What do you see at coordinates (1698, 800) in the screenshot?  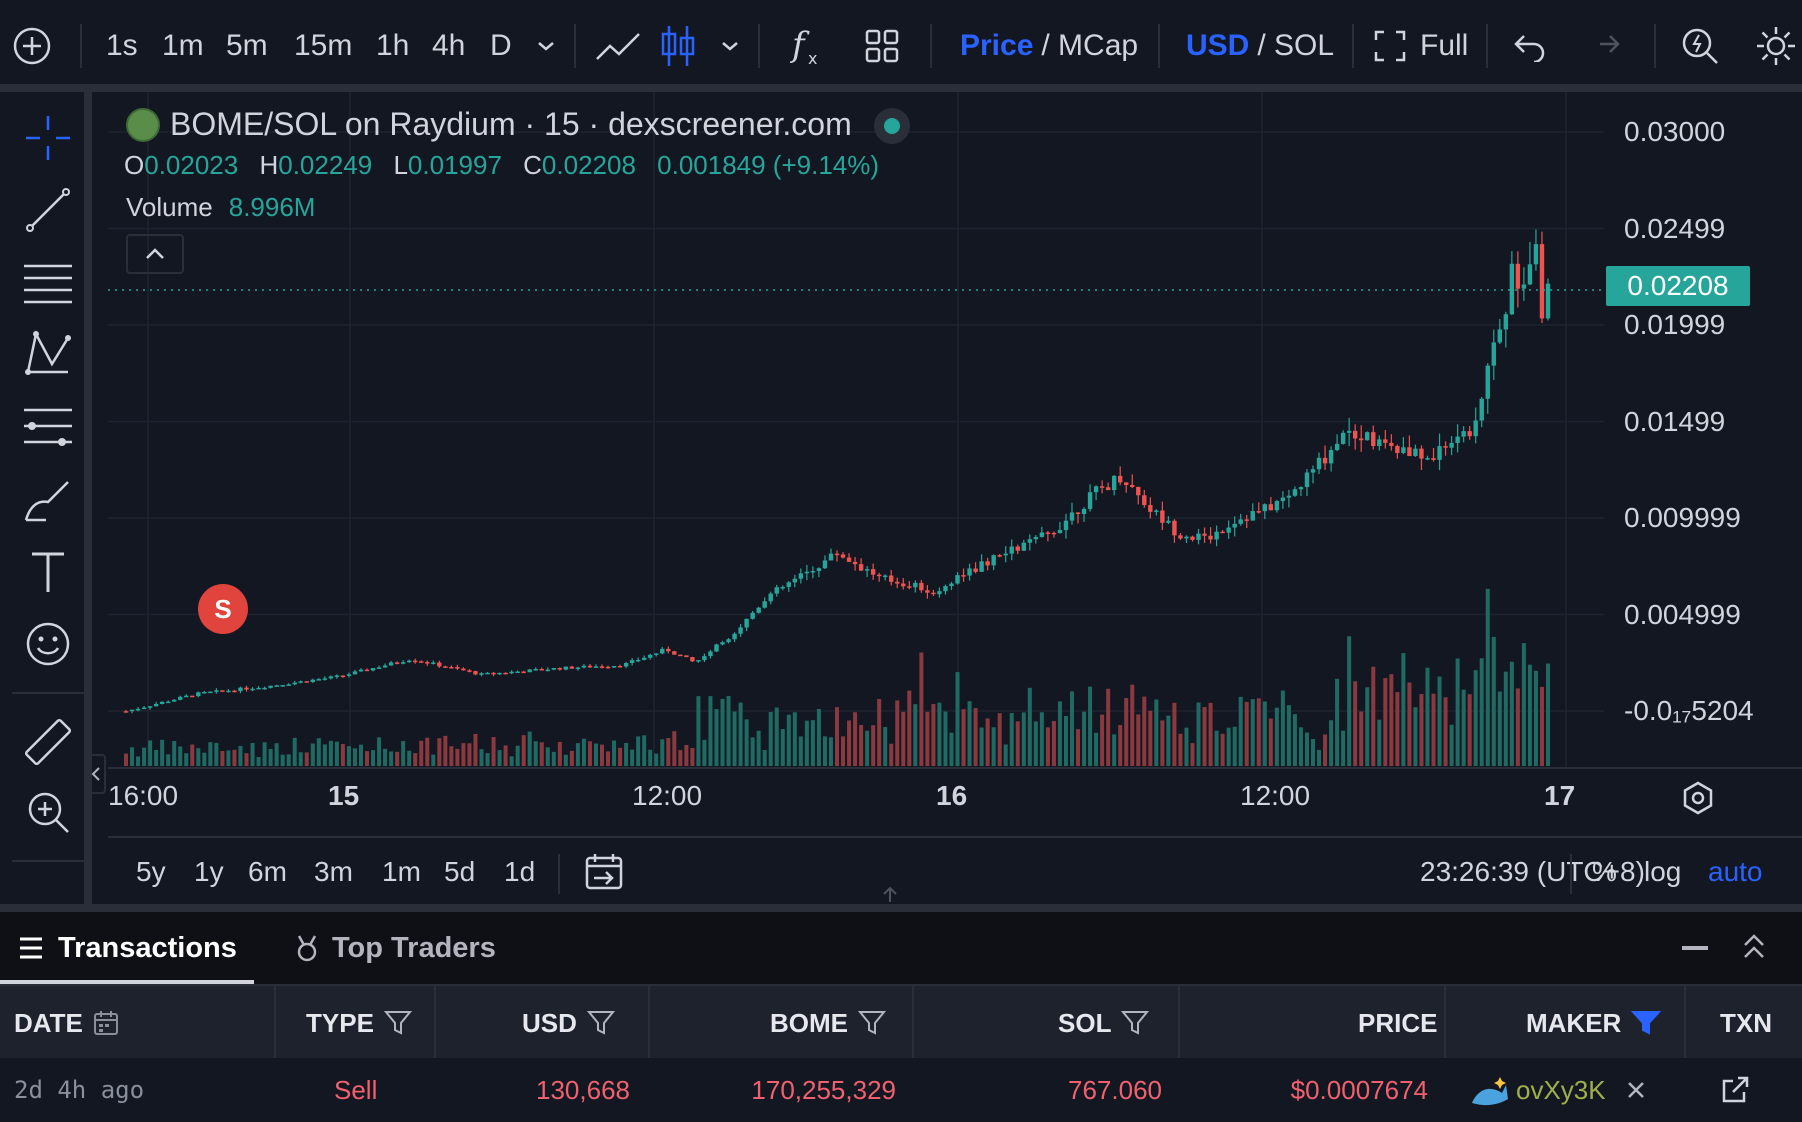 I see `axis-settings-icon` at bounding box center [1698, 800].